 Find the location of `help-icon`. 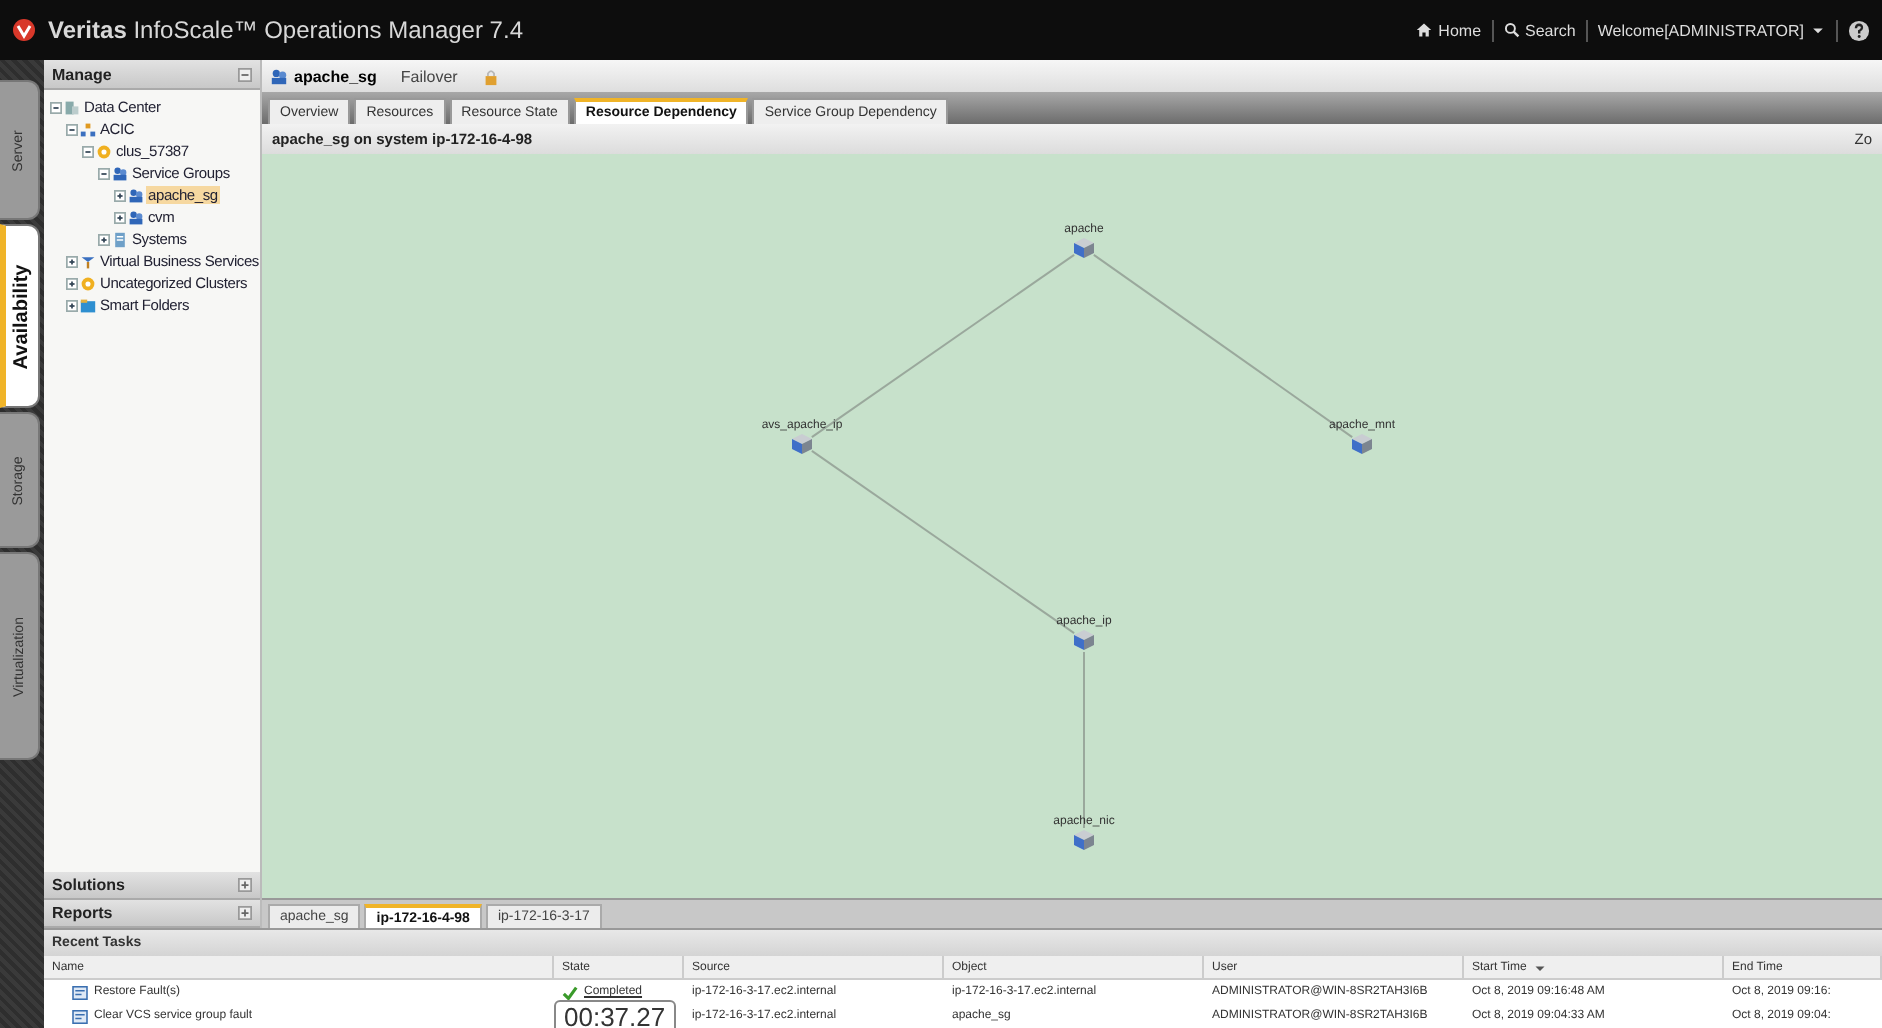

help-icon is located at coordinates (1859, 30).